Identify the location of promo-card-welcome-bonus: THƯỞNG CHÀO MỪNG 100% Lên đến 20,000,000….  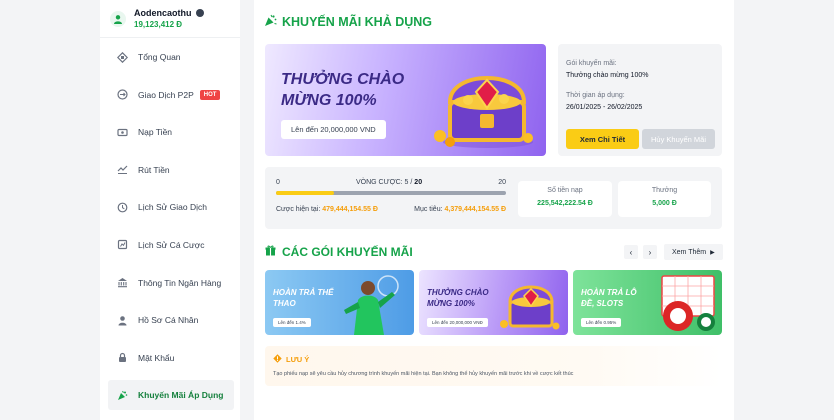
(493, 302).